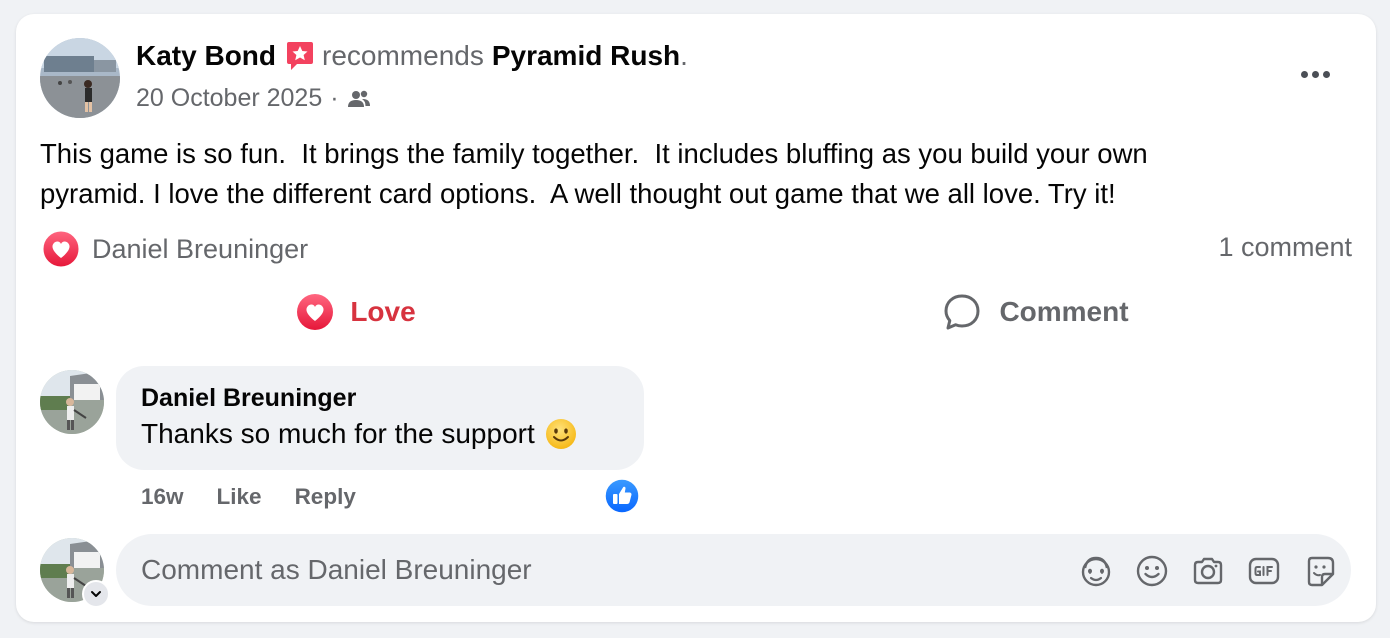 This screenshot has height=638, width=1390. Describe the element at coordinates (338, 433) in the screenshot. I see `comment-text: Thanks so much for the support` at that location.